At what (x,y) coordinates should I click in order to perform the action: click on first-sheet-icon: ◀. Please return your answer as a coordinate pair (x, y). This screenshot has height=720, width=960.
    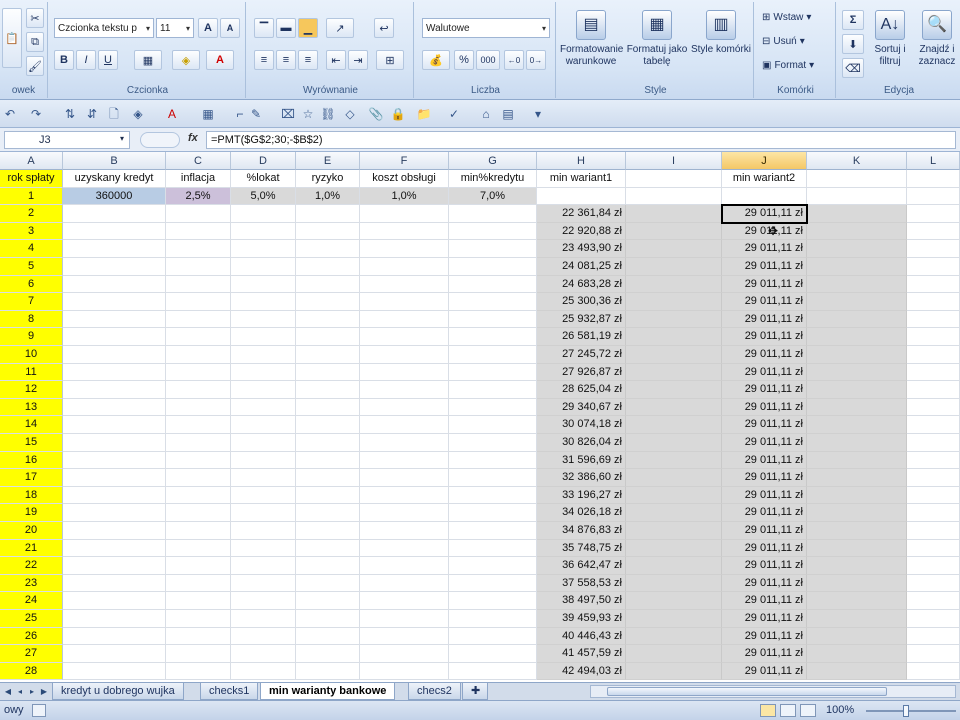
    Looking at the image, I should click on (8, 692).